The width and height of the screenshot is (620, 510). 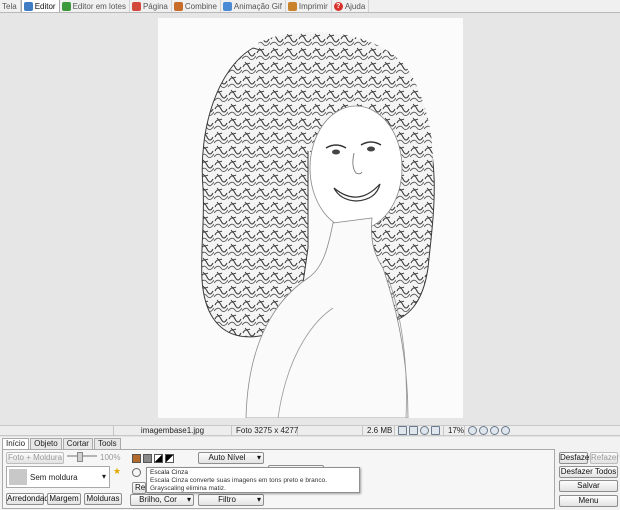 I want to click on opacity-value: 100%, so click(x=110, y=457).